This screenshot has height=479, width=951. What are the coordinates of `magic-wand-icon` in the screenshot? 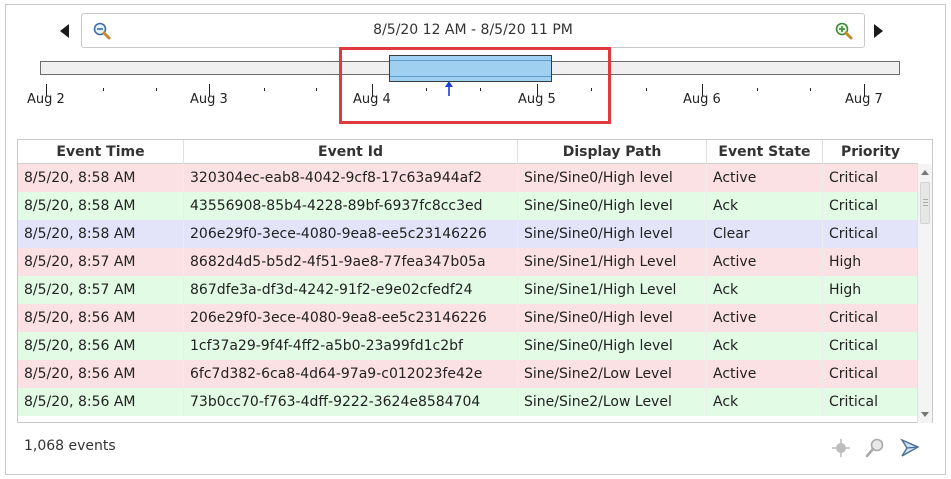 It's located at (909, 448).